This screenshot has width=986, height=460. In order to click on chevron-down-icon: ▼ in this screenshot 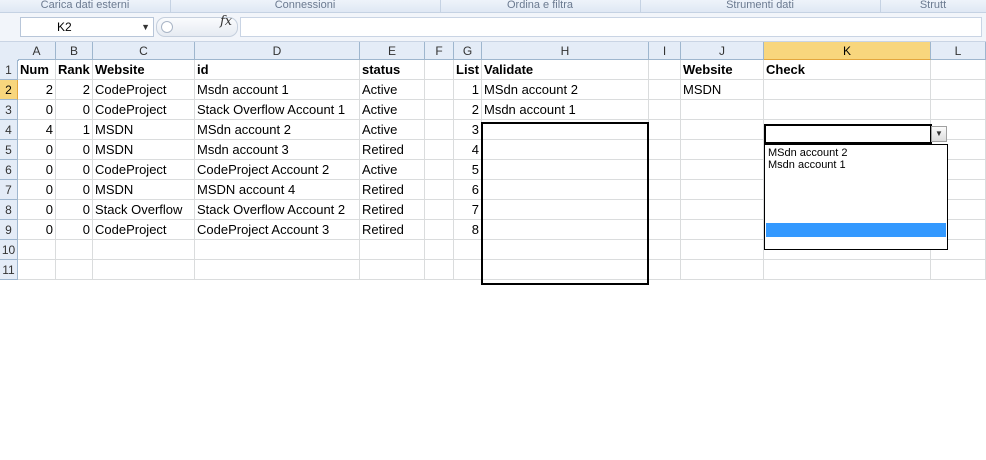, I will do `click(145, 27)`.